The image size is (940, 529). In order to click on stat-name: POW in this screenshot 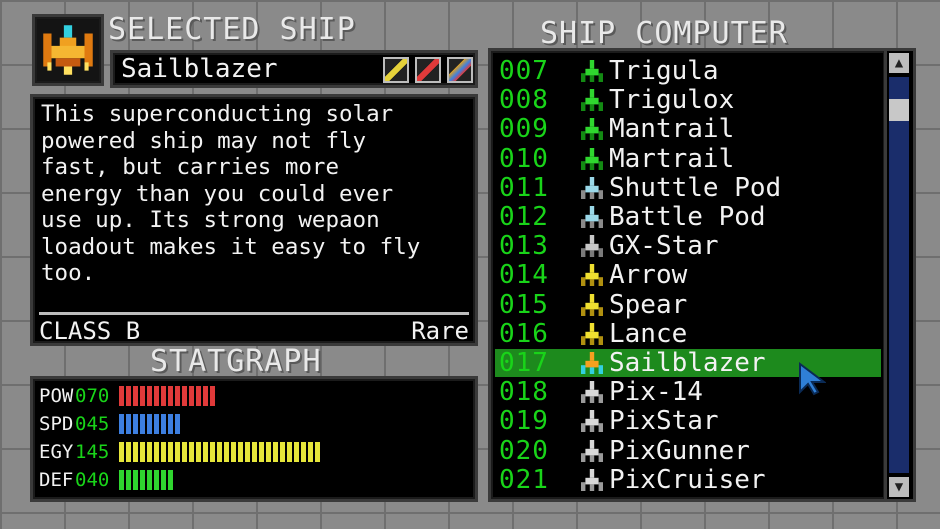, I will do `click(56, 396)`.